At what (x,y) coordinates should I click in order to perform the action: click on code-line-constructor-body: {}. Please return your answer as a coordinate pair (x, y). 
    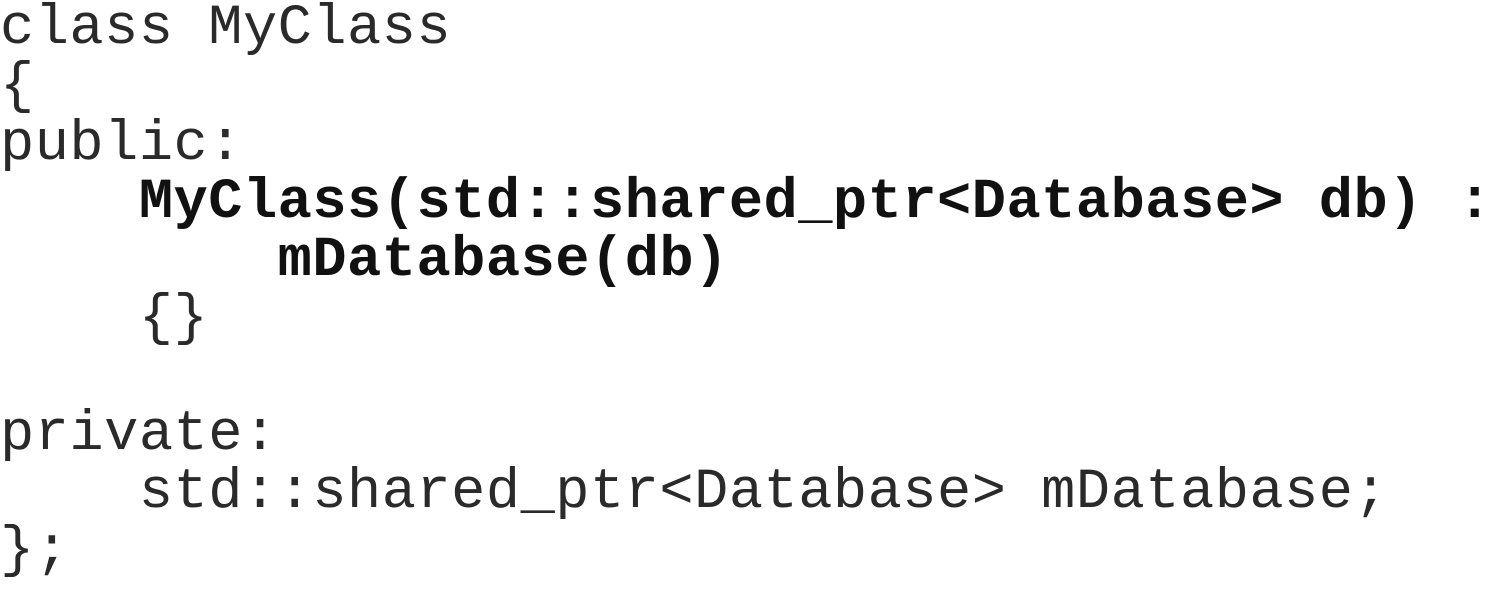
    Looking at the image, I should click on (104, 319).